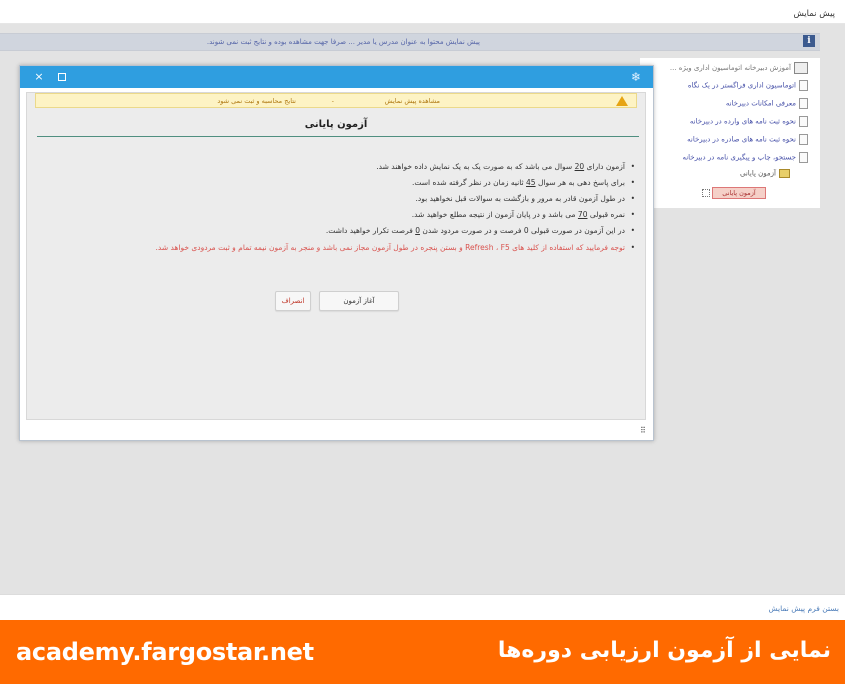  What do you see at coordinates (165, 652) in the screenshot?
I see `banner-url: academy.fargostar.net` at bounding box center [165, 652].